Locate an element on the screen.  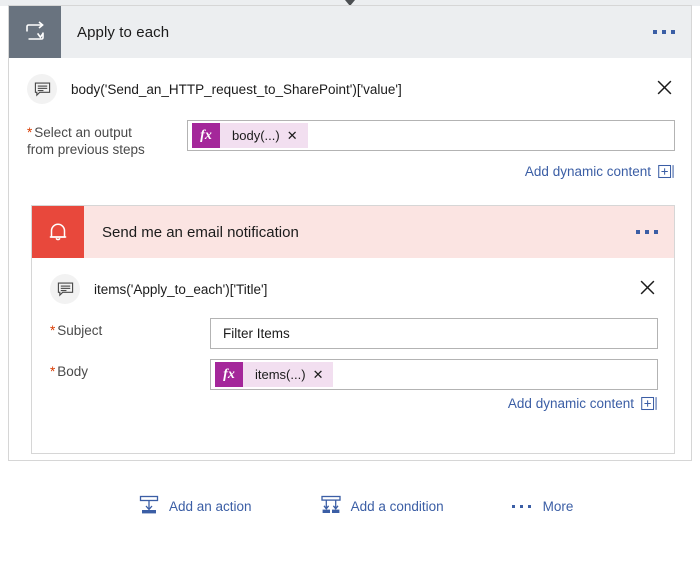
add-a-condition-button: Add a condition is located at coordinates (382, 506).